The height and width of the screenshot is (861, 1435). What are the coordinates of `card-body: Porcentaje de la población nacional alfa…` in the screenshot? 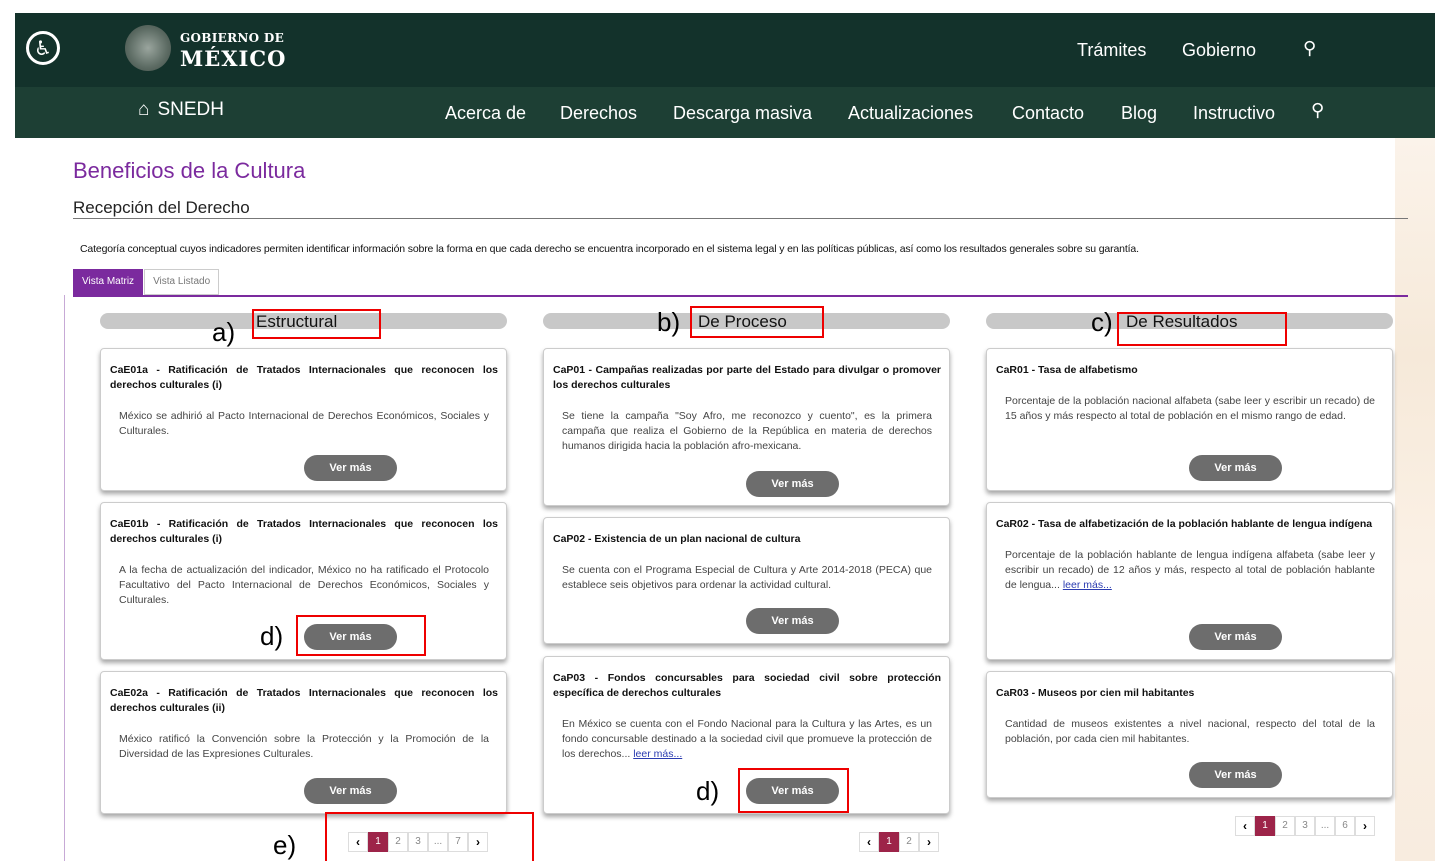 It's located at (1190, 408).